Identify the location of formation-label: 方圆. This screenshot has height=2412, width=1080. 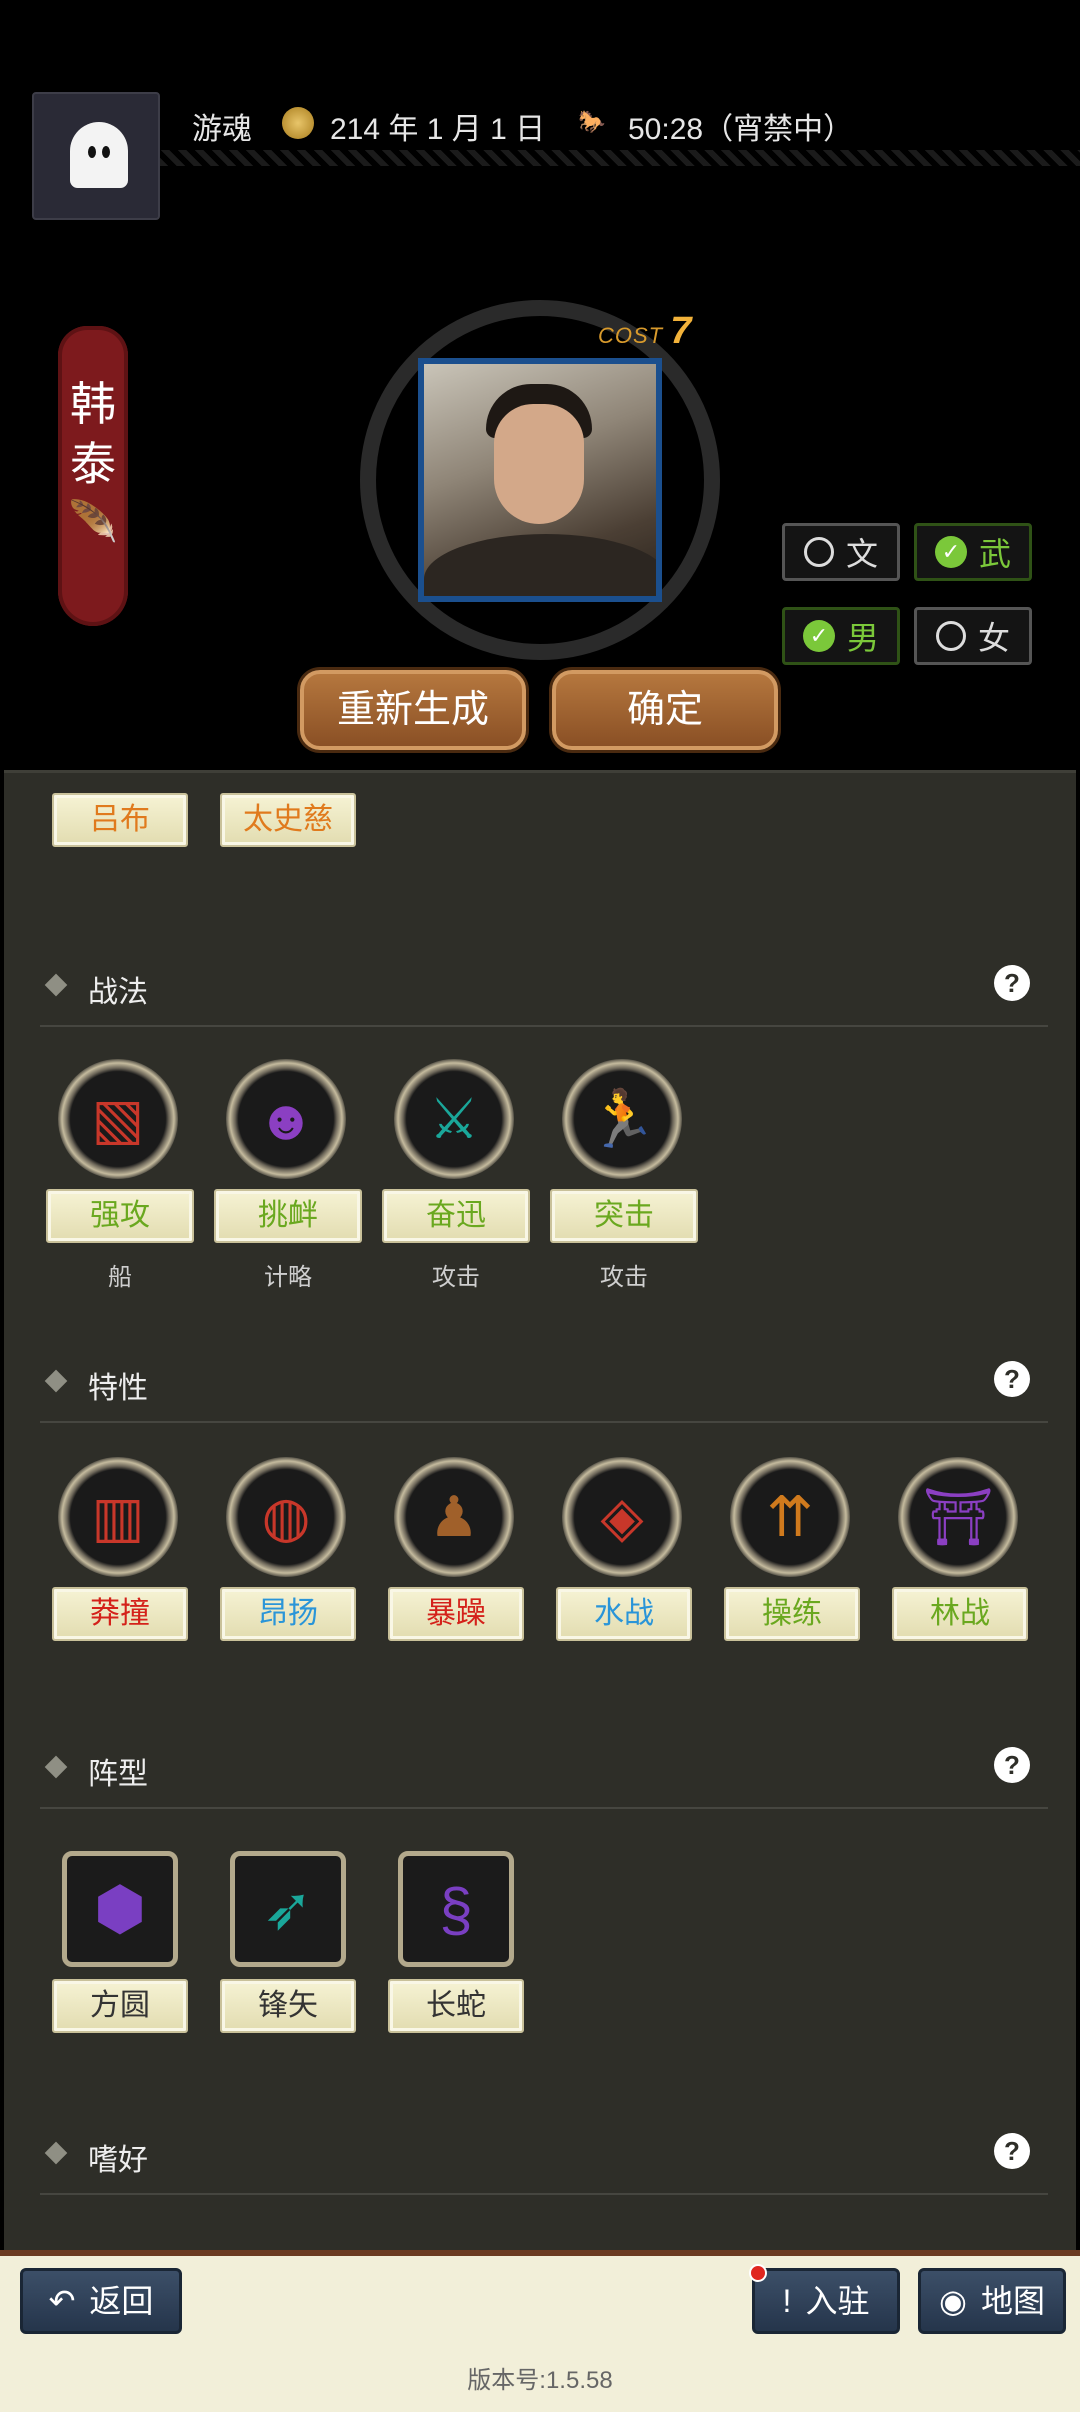
(120, 2006).